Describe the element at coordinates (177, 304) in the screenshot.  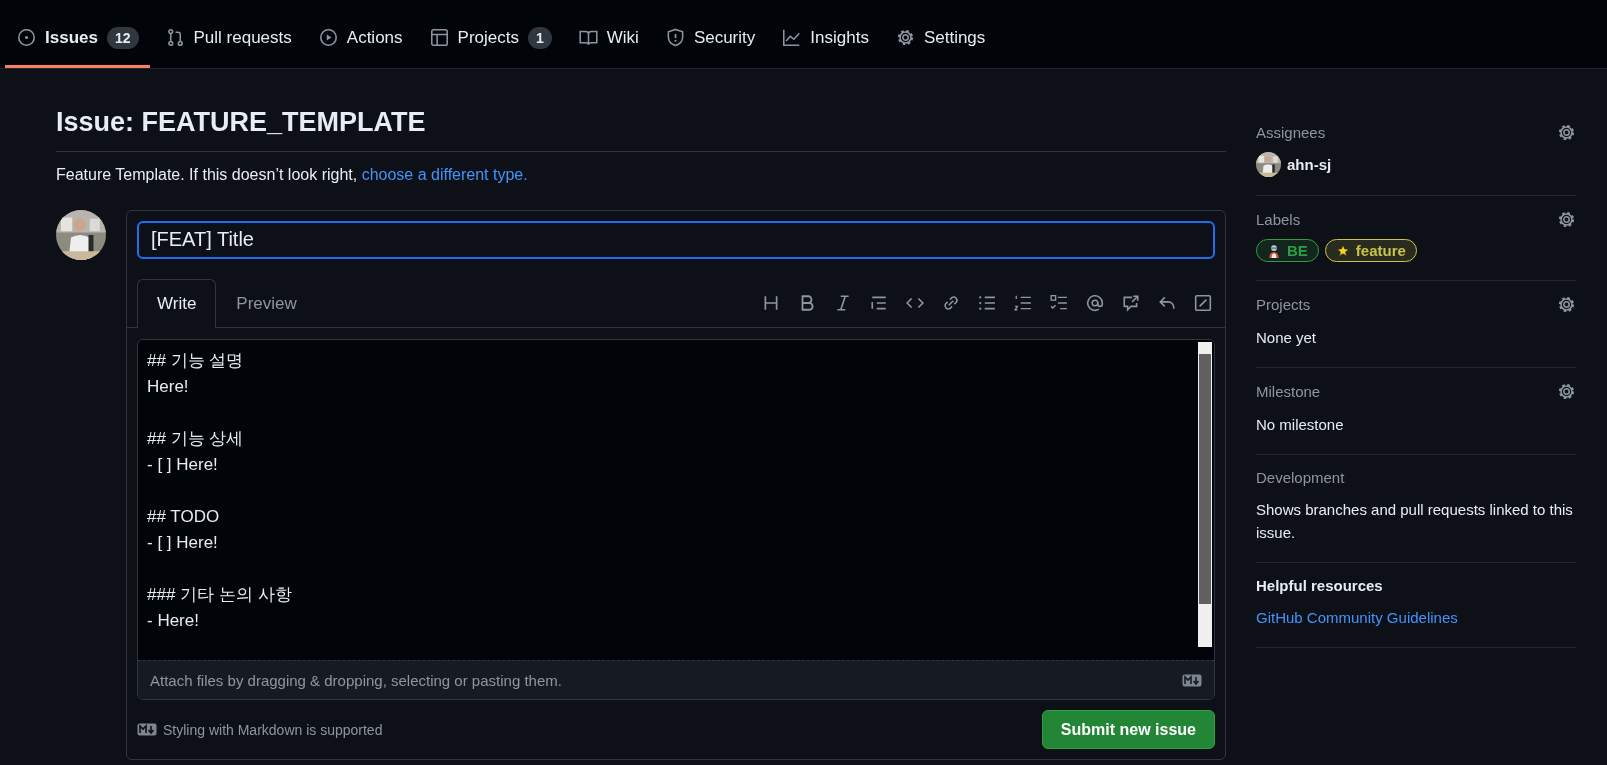
I see `editor-tab: Write` at that location.